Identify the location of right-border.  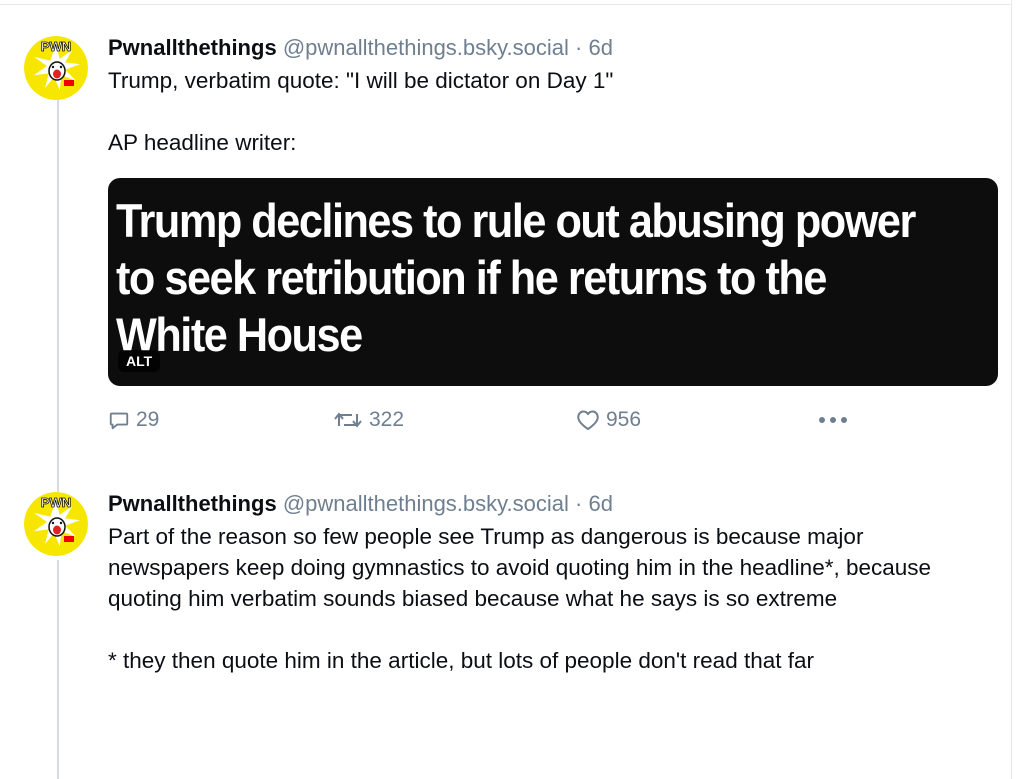
(1011, 389).